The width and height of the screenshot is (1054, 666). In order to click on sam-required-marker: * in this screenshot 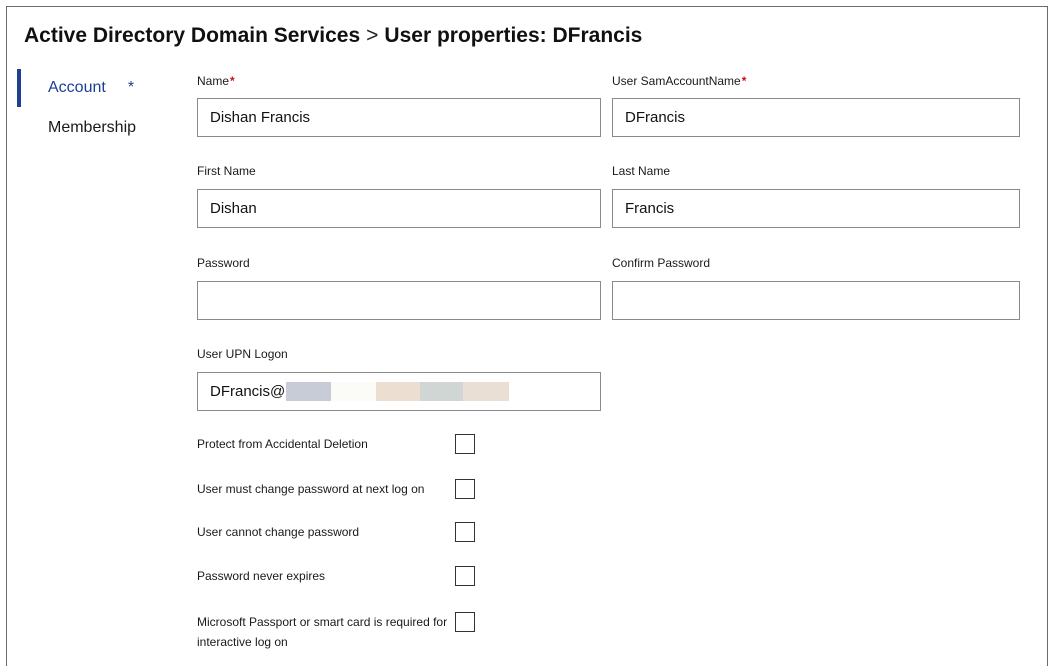, I will do `click(744, 81)`.